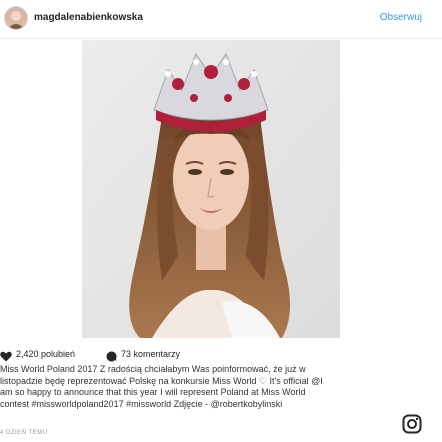 Image resolution: width=442 pixels, height=442 pixels. I want to click on instagram-icon, so click(412, 424).